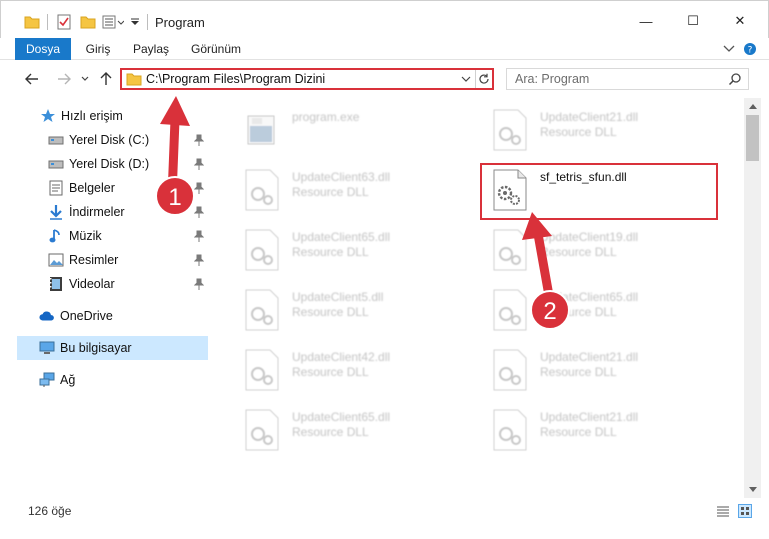 The height and width of the screenshot is (539, 769). I want to click on sidebar-item-pictures: Resimler, so click(104, 260).